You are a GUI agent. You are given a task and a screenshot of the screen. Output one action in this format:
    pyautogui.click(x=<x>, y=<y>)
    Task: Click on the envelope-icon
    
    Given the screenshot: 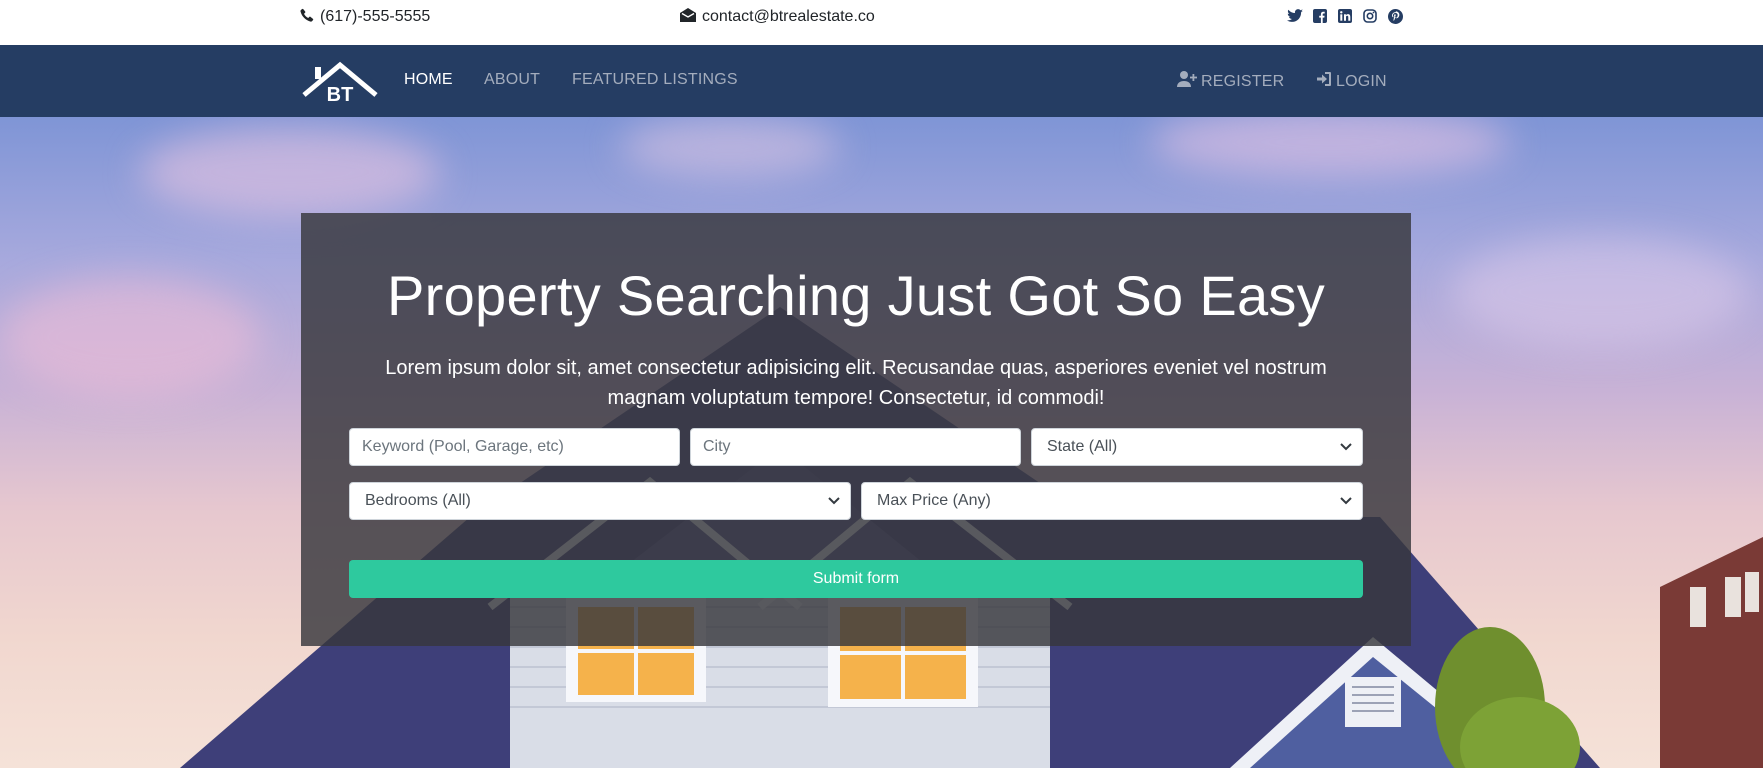 What is the action you would take?
    pyautogui.click(x=688, y=17)
    